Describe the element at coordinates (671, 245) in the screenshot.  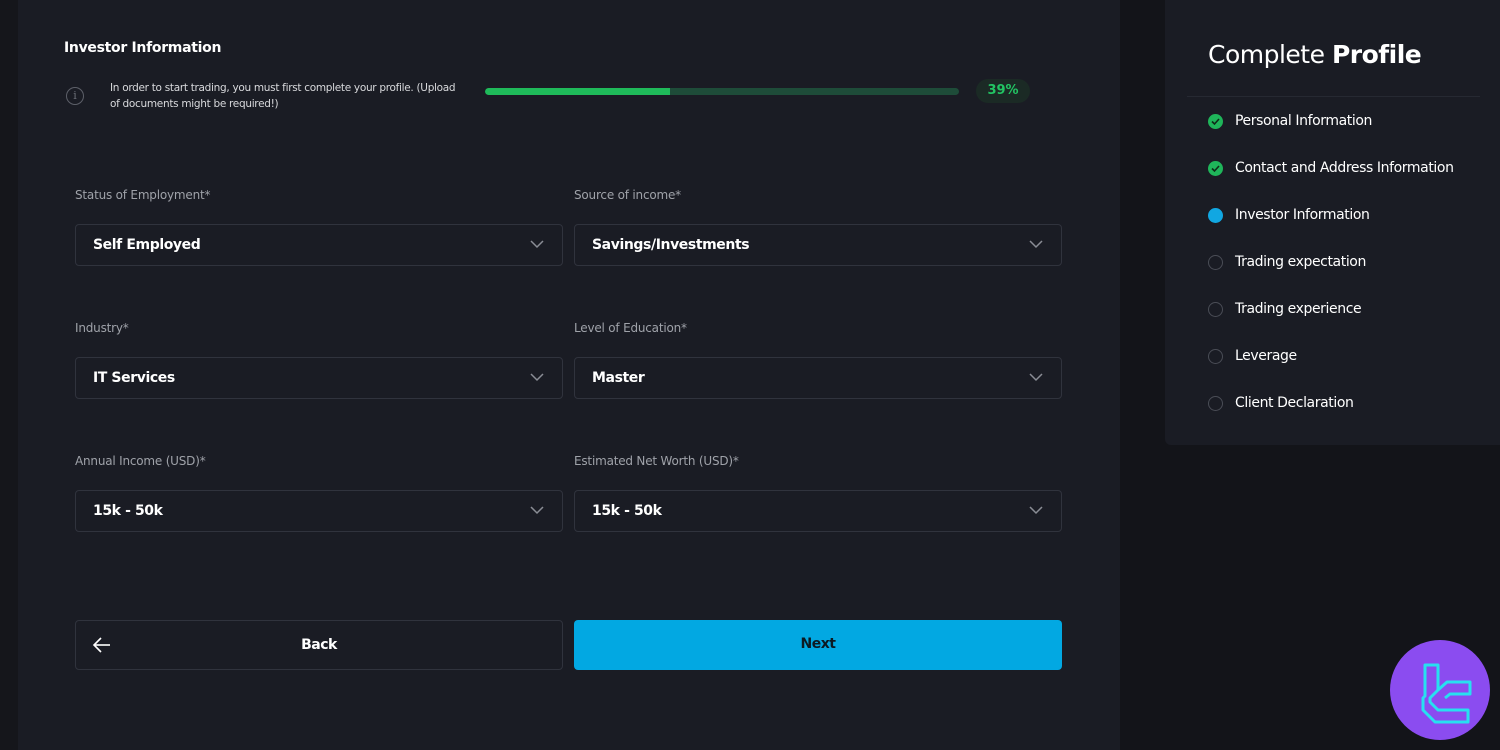
I see `income-source-value: Savings/Investments` at that location.